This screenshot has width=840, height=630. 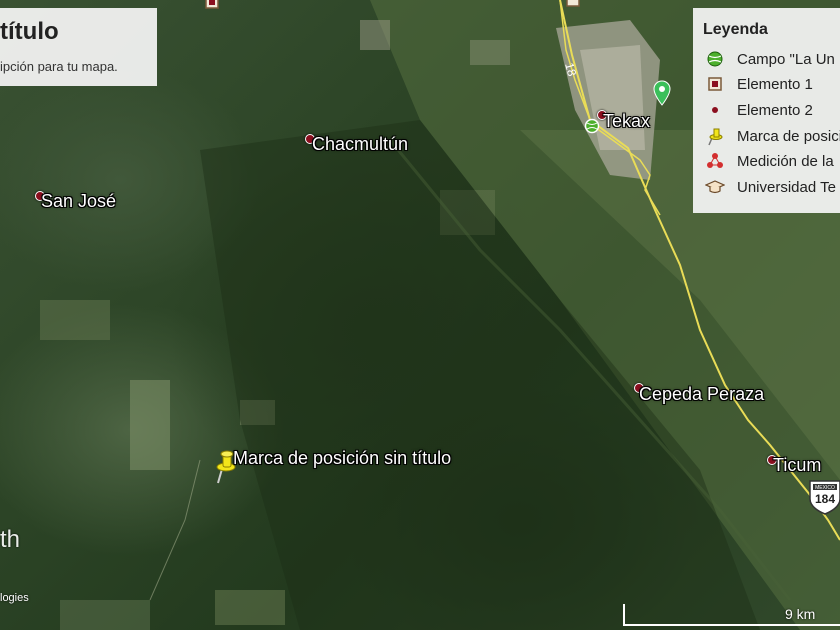 I want to click on place-label-san-jose: San José, so click(x=78, y=201).